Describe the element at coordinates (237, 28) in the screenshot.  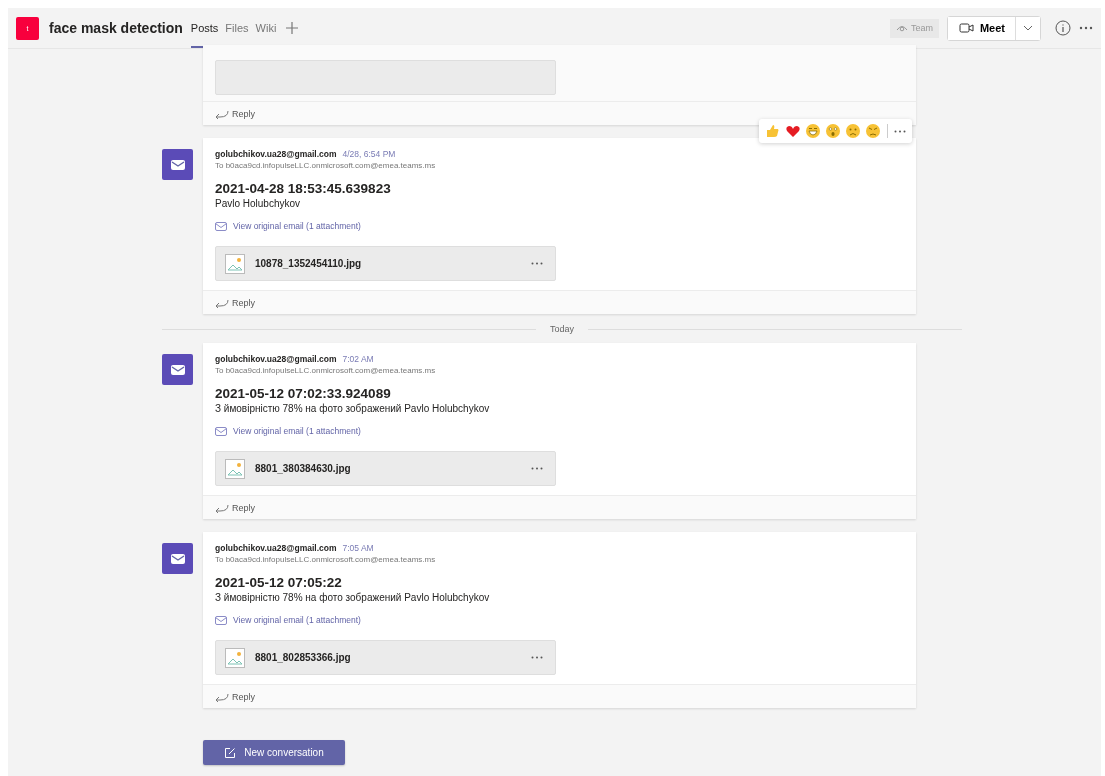
I see `channel-tab: Files` at that location.